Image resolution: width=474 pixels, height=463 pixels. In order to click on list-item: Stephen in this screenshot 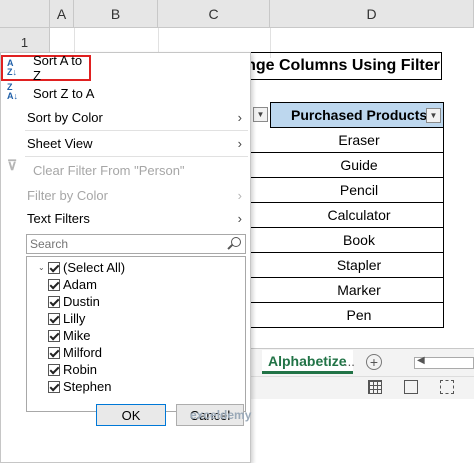, I will do `click(79, 386)`.